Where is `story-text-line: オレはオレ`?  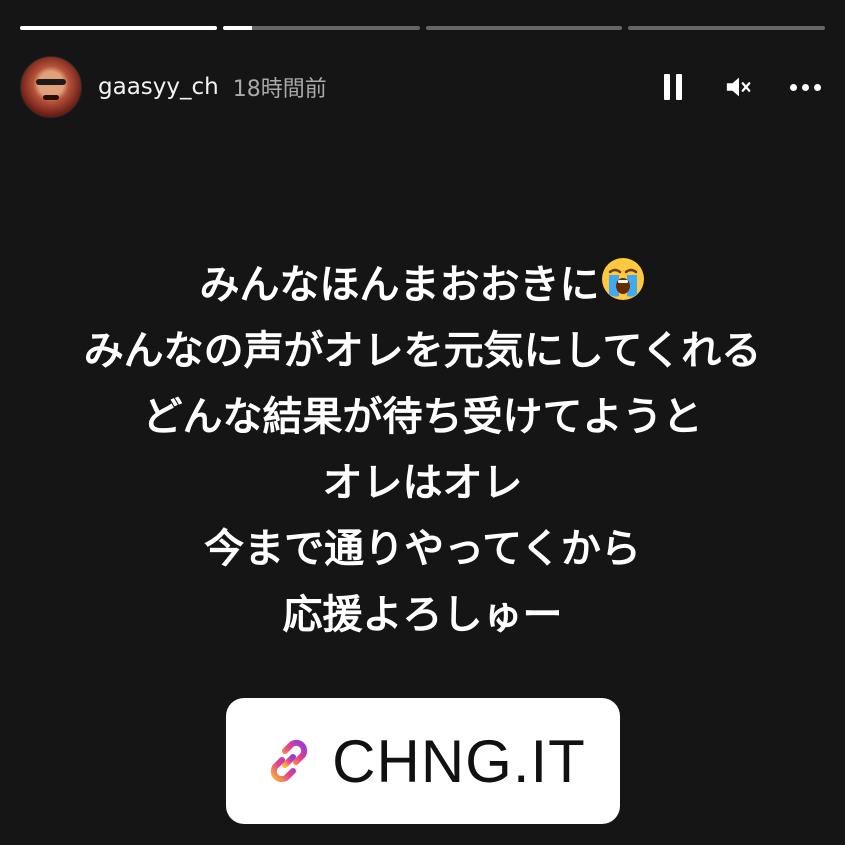
story-text-line: オレはオレ is located at coordinates (422, 483).